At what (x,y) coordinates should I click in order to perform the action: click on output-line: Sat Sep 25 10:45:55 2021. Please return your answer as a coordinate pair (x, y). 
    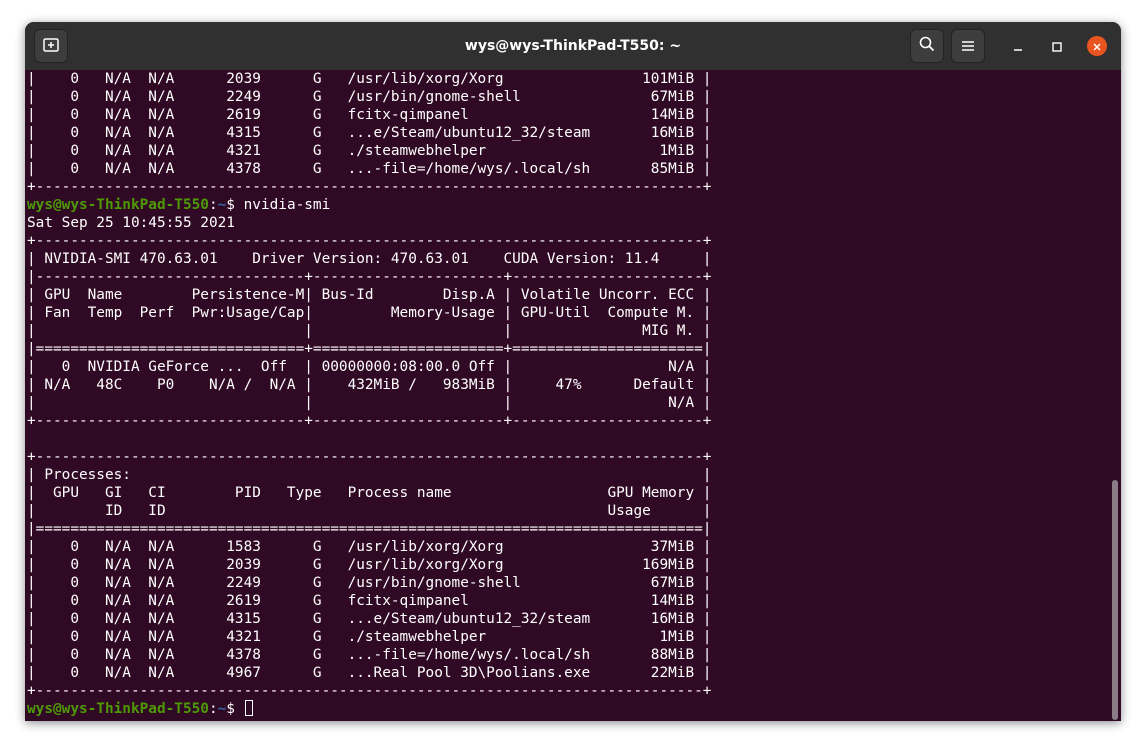
    Looking at the image, I should click on (131, 223).